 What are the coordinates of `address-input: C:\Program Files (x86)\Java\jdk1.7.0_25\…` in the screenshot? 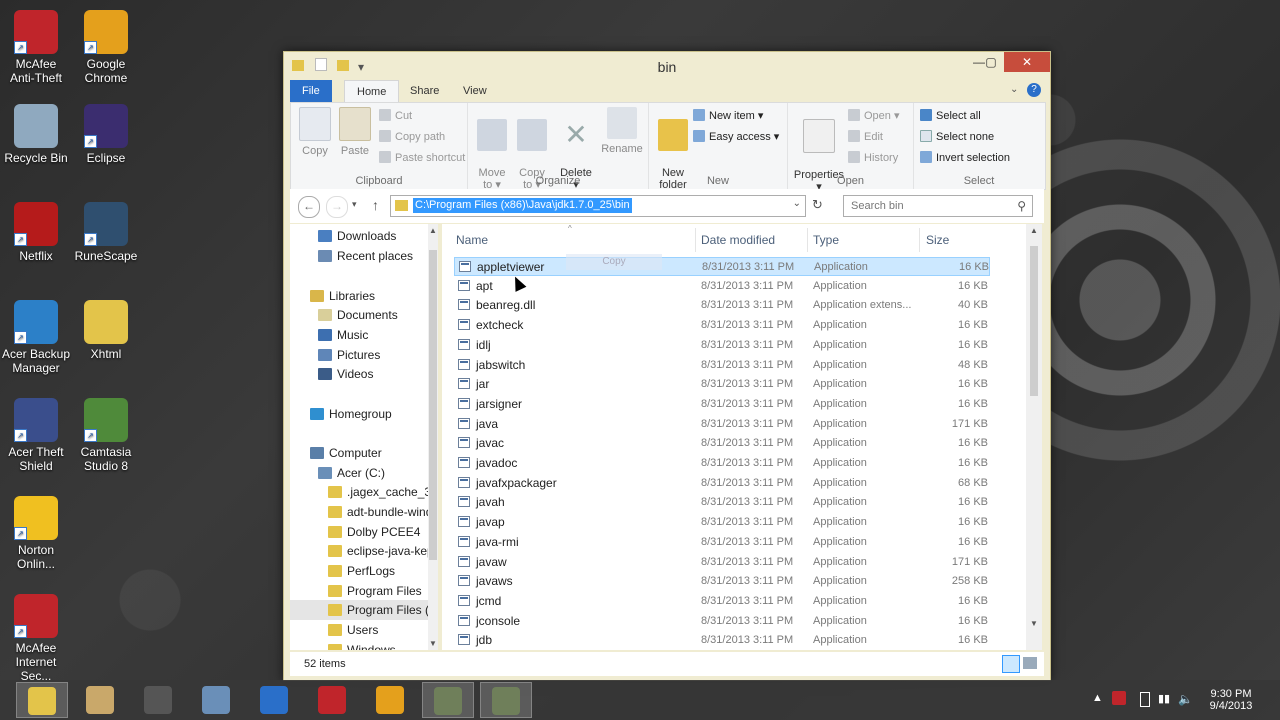 It's located at (598, 206).